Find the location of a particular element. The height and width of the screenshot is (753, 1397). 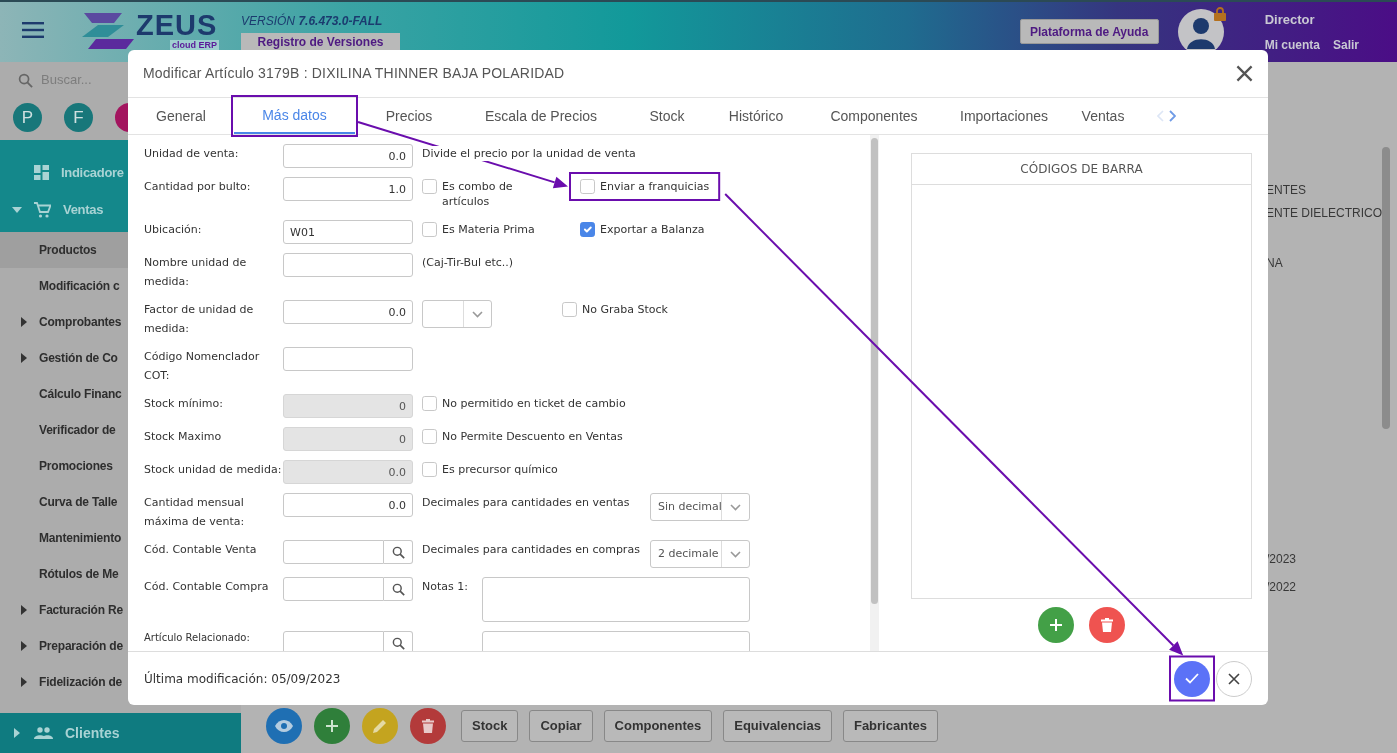

tab: Precios is located at coordinates (409, 116).